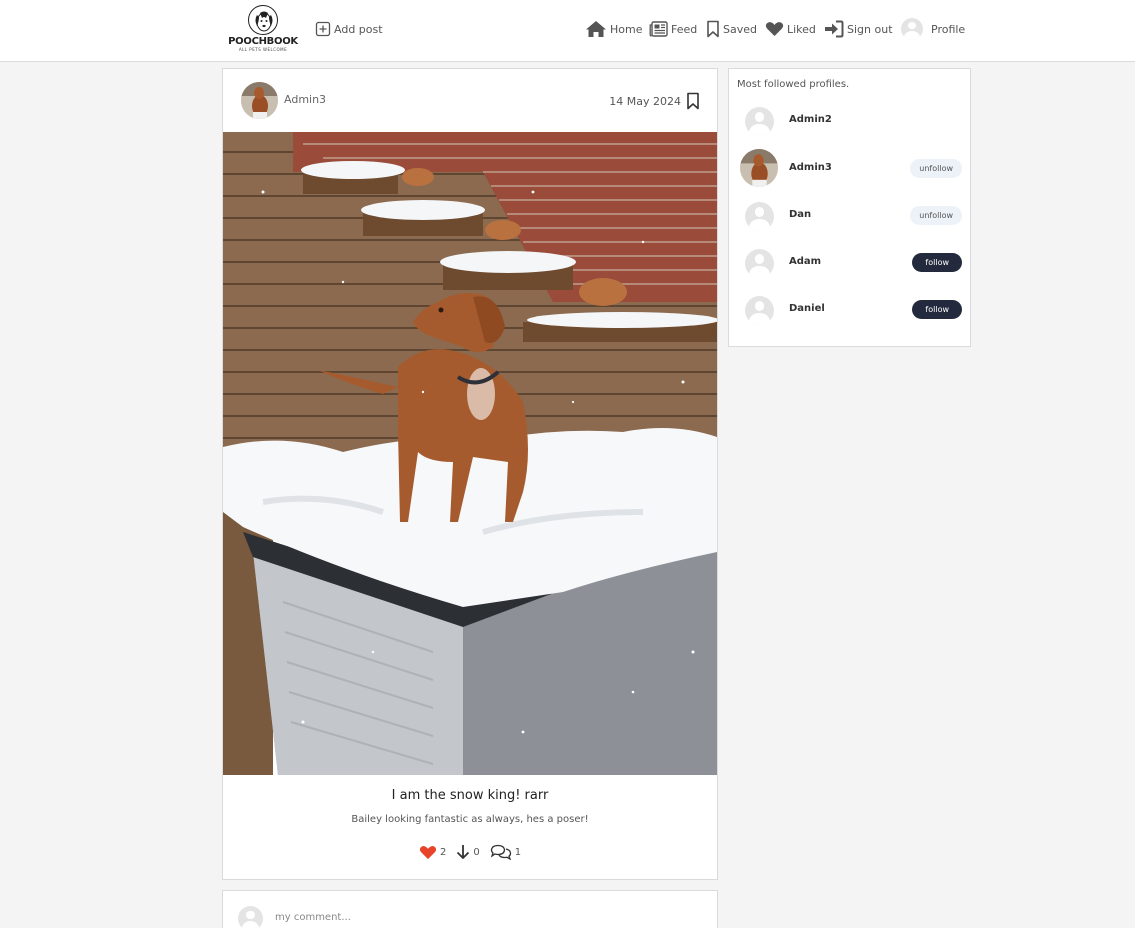 The width and height of the screenshot is (1135, 928). Describe the element at coordinates (263, 20) in the screenshot. I see `dog-logo-icon` at that location.